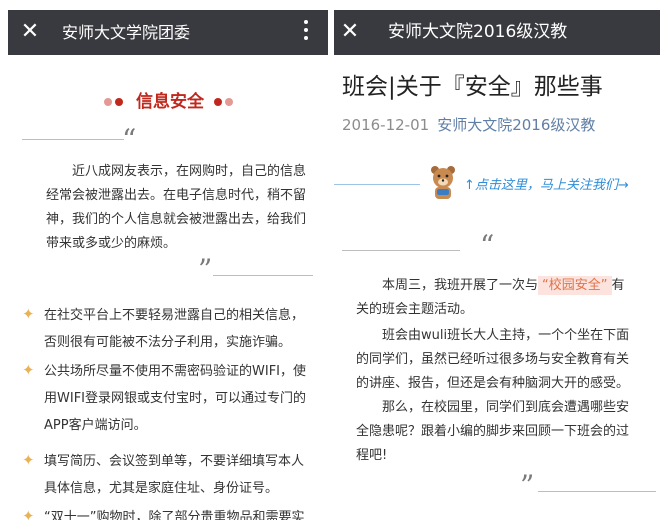  Describe the element at coordinates (176, 219) in the screenshot. I see `intro-line: 神，我们的个人信息就会被泄露出去，给我们` at that location.